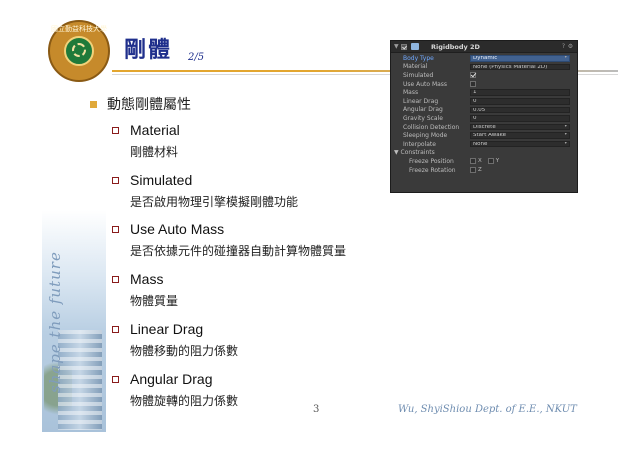 Image resolution: width=638 pixels, height=452 pixels. What do you see at coordinates (432, 170) in the screenshot?
I see `field-label: Freeze Rotation` at bounding box center [432, 170].